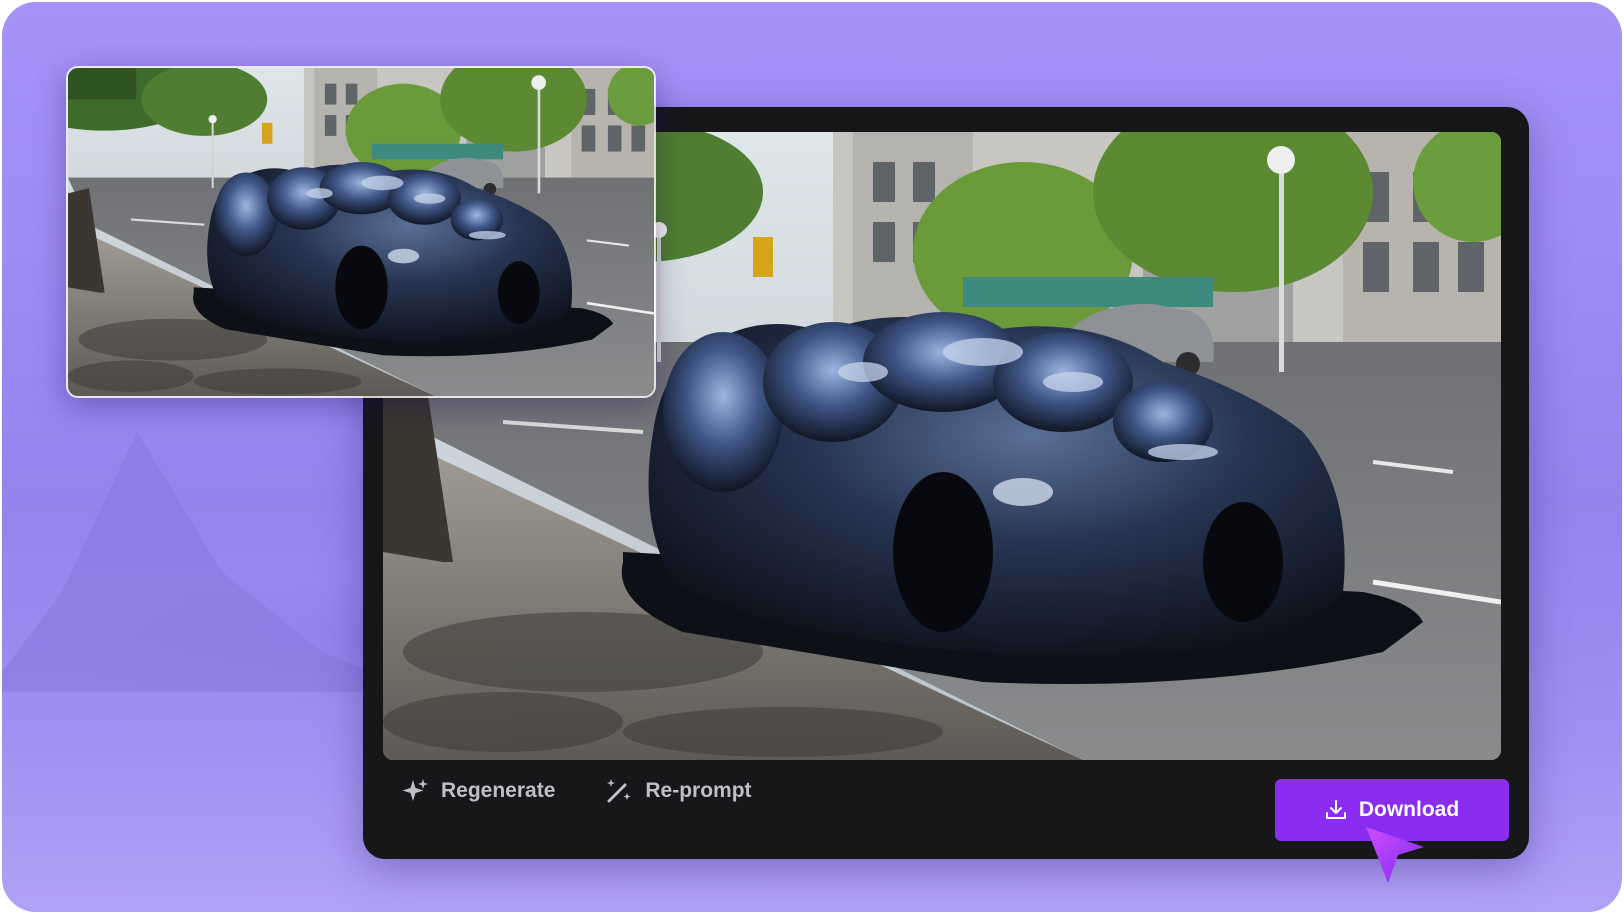  I want to click on pointer-cursor-icon, so click(1395, 855).